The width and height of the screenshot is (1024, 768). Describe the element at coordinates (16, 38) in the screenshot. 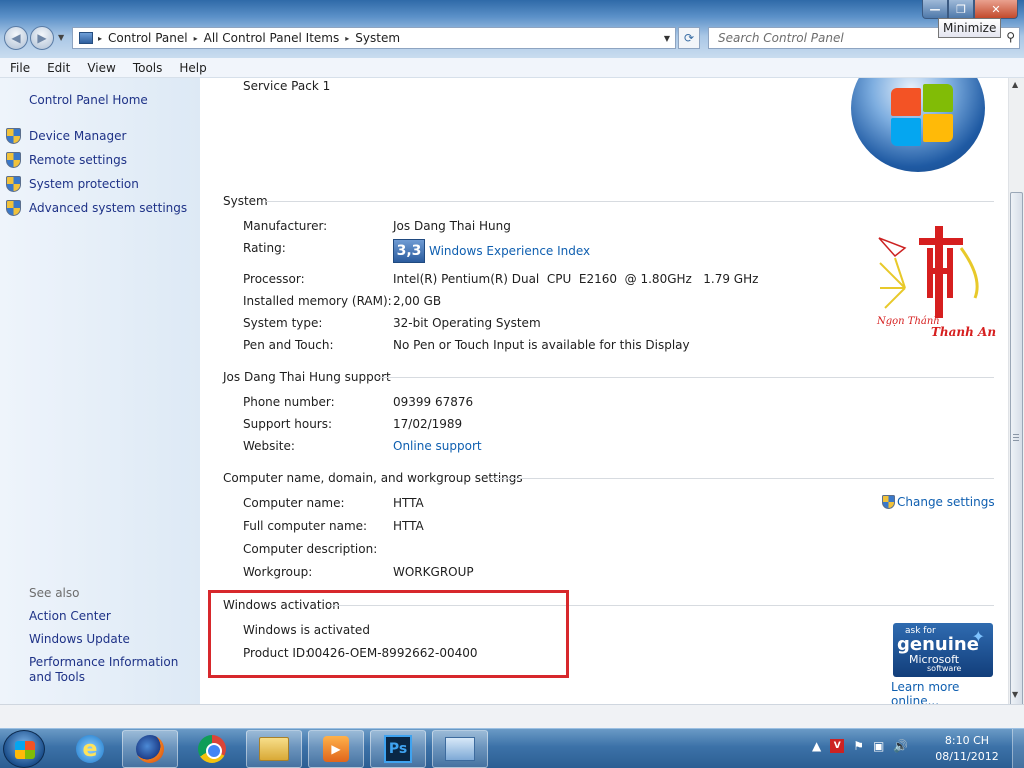

I see `back-button: ◀` at that location.